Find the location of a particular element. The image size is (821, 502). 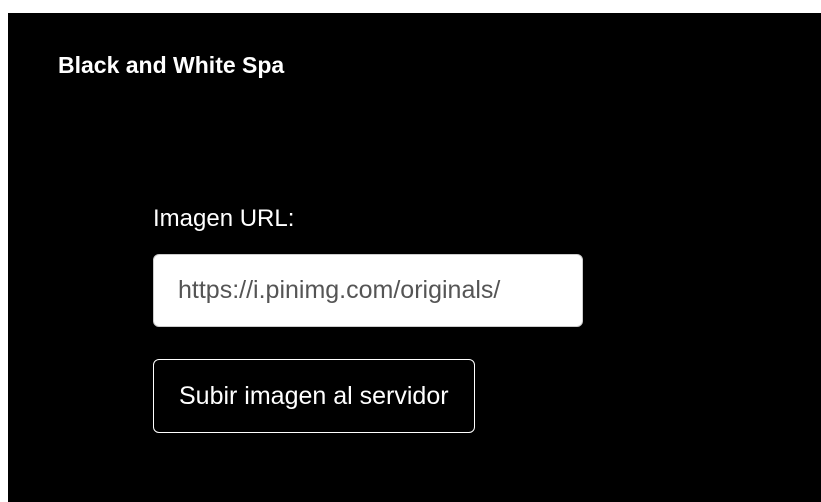

app-title: Black and White Spa is located at coordinates (171, 65).